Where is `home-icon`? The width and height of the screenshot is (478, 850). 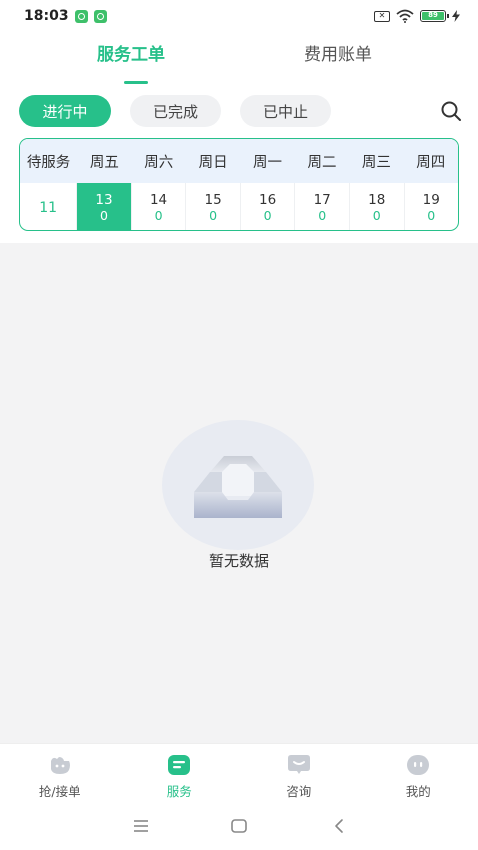
home-icon is located at coordinates (239, 826).